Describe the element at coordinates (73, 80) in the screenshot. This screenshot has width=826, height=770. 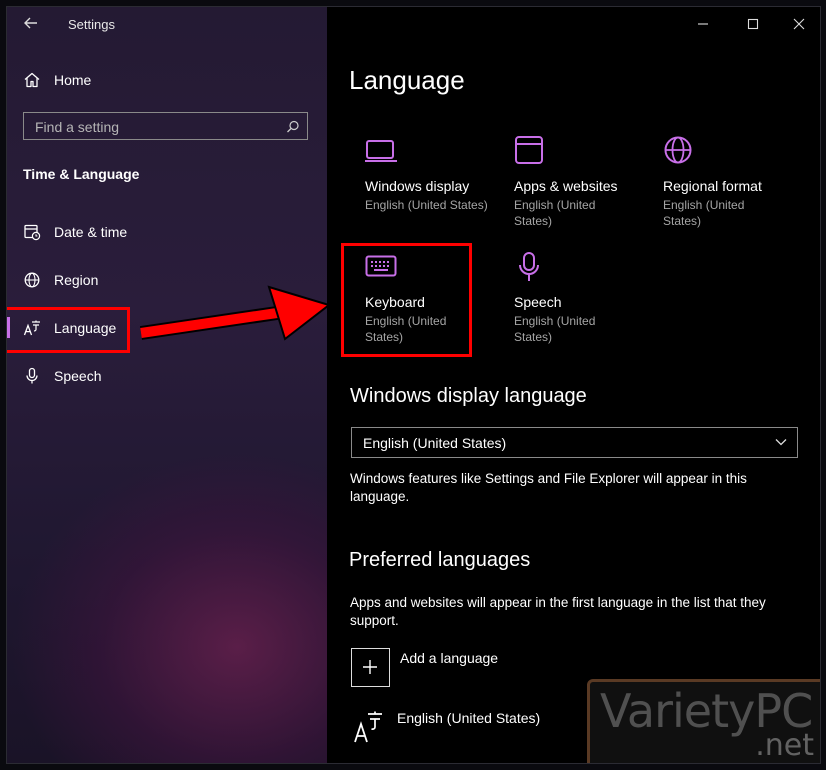
I see `sidebar-item-label: Home` at that location.